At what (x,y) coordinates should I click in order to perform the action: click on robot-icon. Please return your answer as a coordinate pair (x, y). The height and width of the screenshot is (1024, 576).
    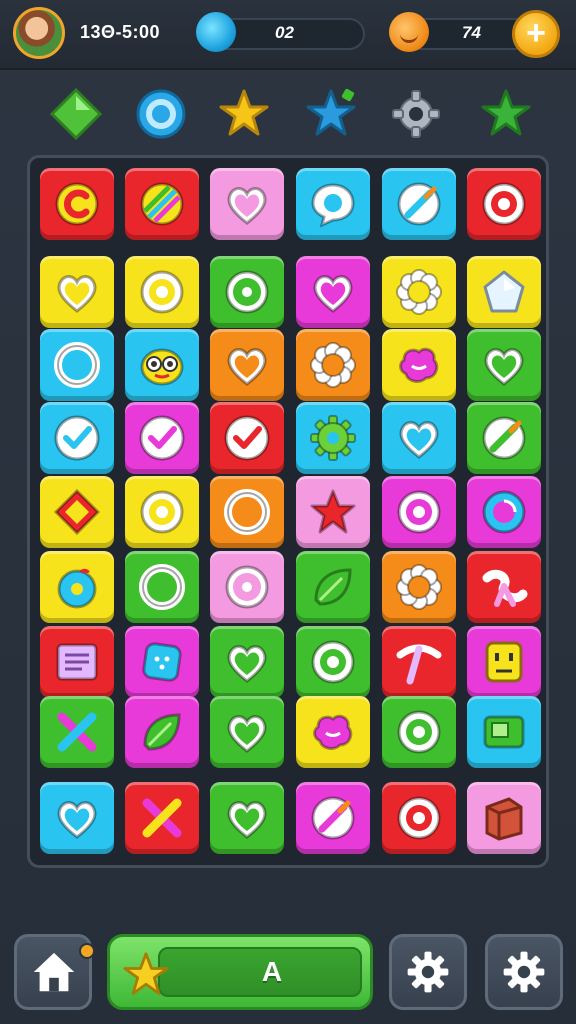
    Looking at the image, I should click on (504, 662).